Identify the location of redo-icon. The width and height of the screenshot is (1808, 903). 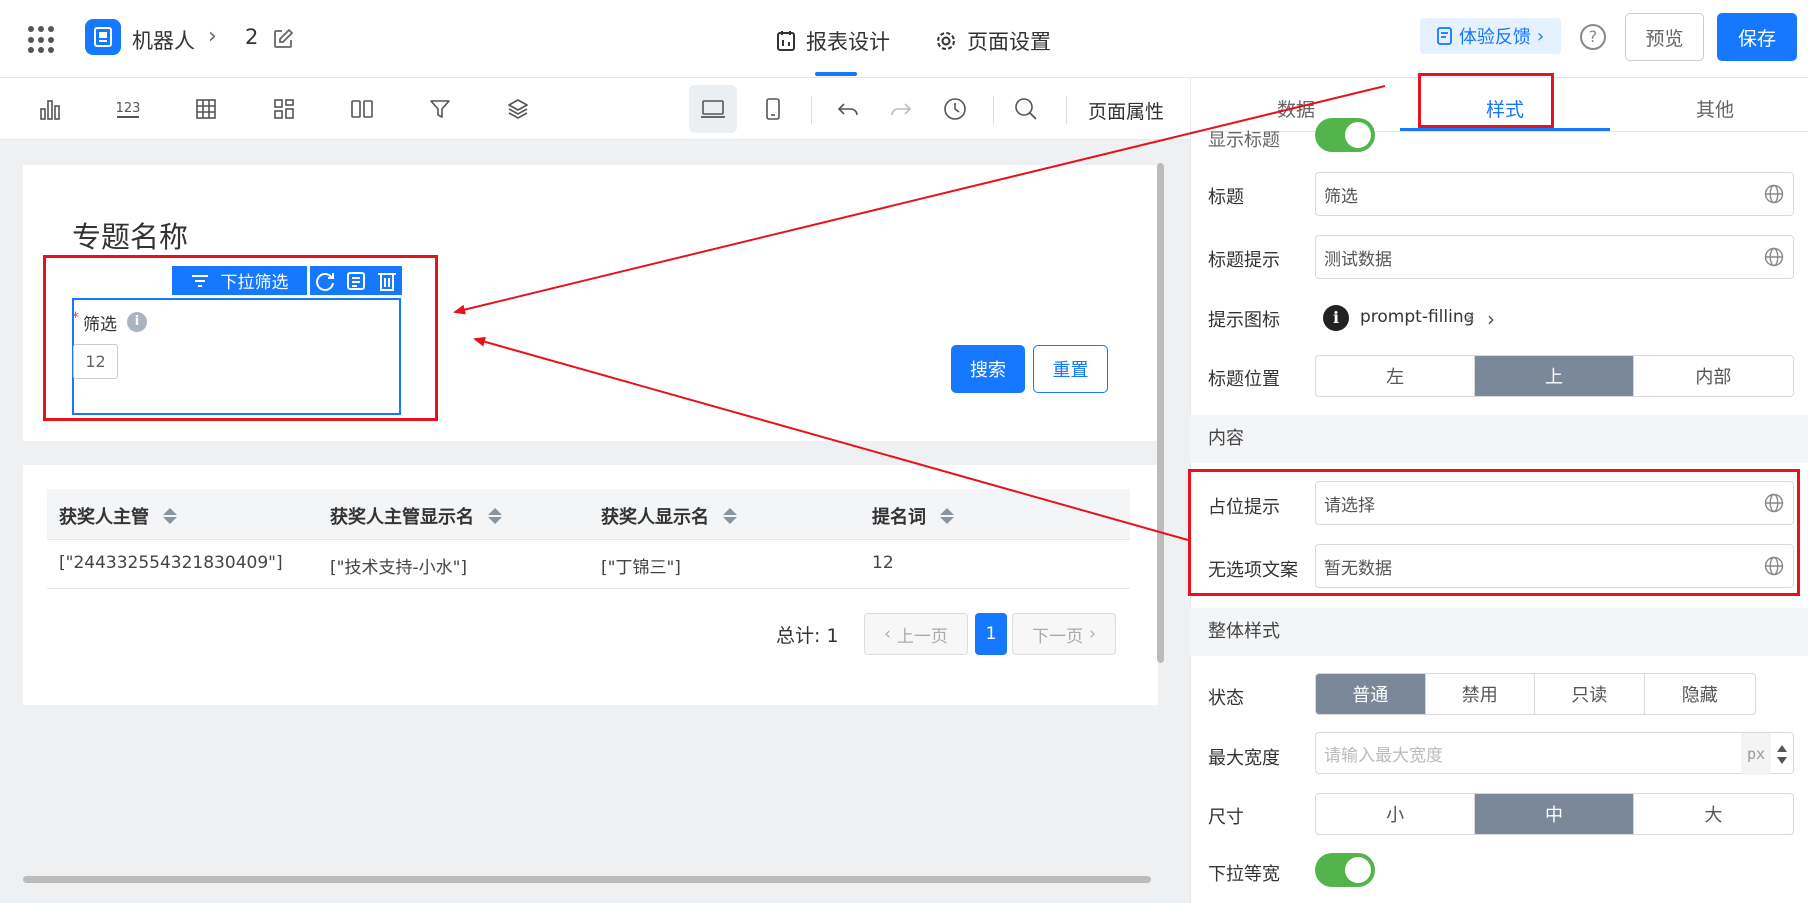
(901, 109).